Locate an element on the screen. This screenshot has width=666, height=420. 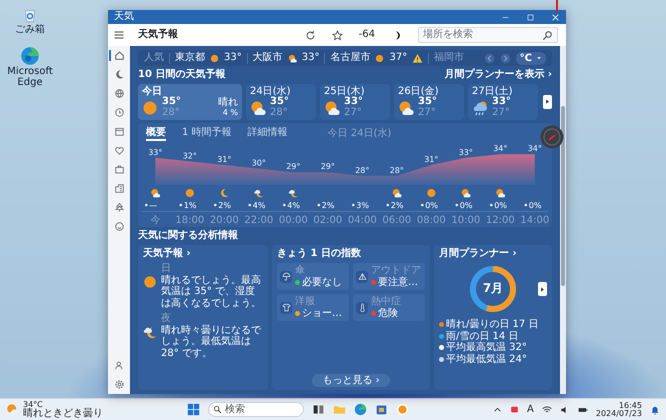
scrollbar is located at coordinates (563, 220).